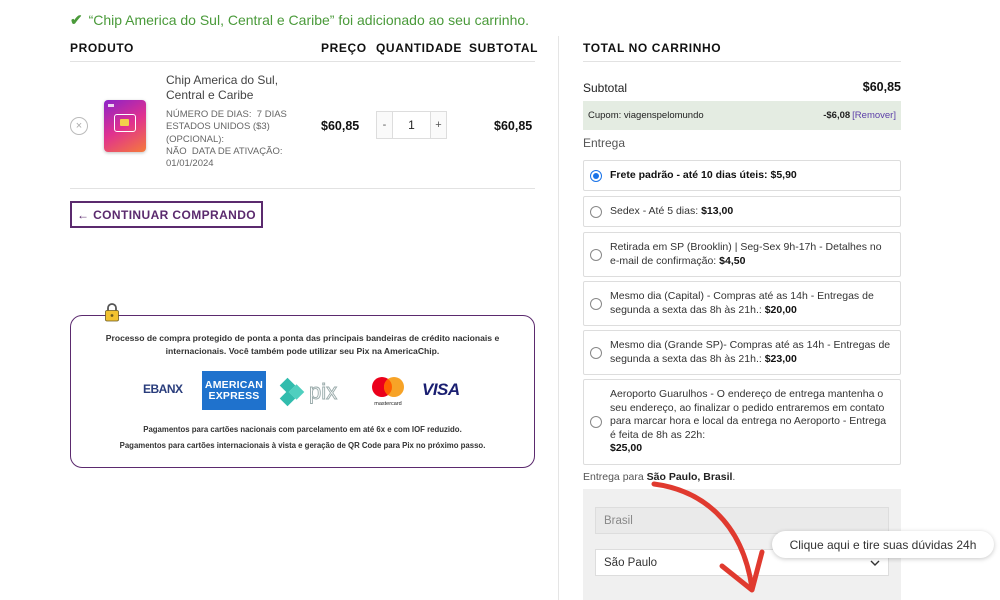 Image resolution: width=1000 pixels, height=600 pixels. What do you see at coordinates (883, 544) in the screenshot?
I see `help-chat-bubble: Clique aqui e tire suas dúvidas 24h` at bounding box center [883, 544].